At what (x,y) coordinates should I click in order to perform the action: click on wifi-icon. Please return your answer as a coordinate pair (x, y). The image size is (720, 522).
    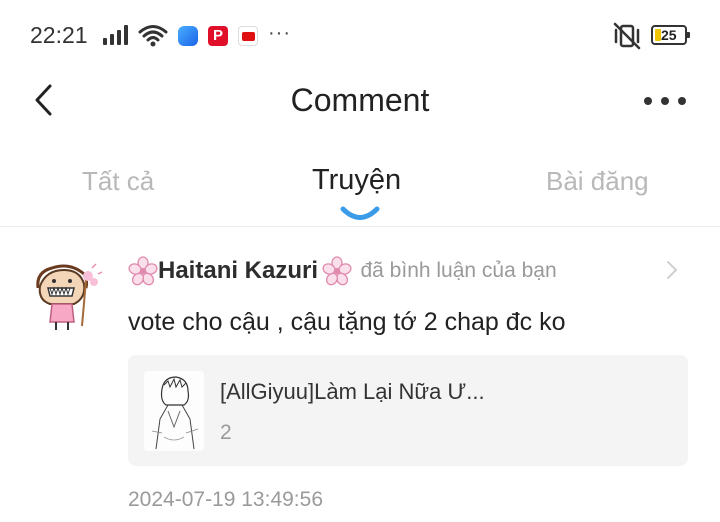
    Looking at the image, I should click on (153, 36).